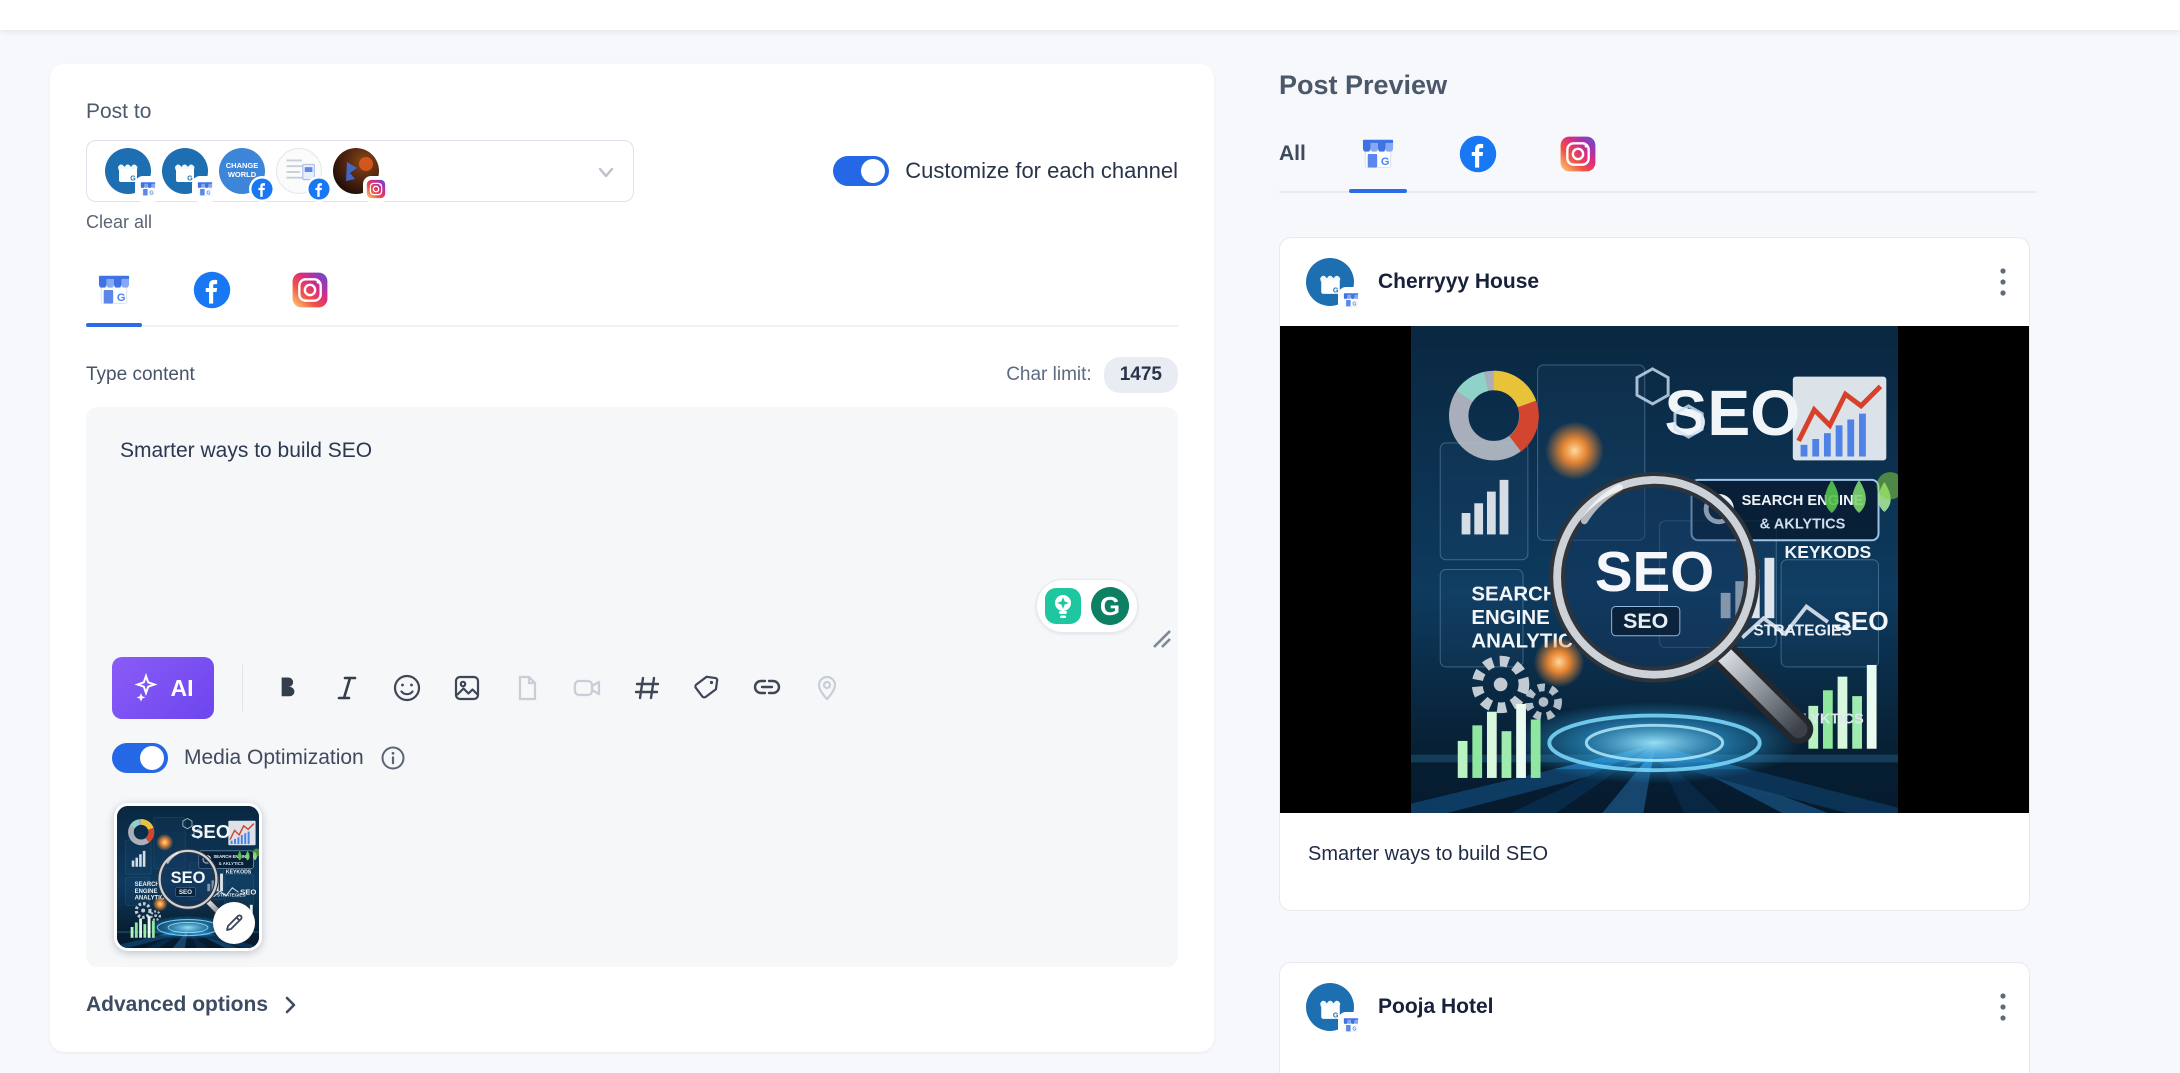 Image resolution: width=2180 pixels, height=1073 pixels. Describe the element at coordinates (145, 687) in the screenshot. I see `sparkles-icon` at that location.